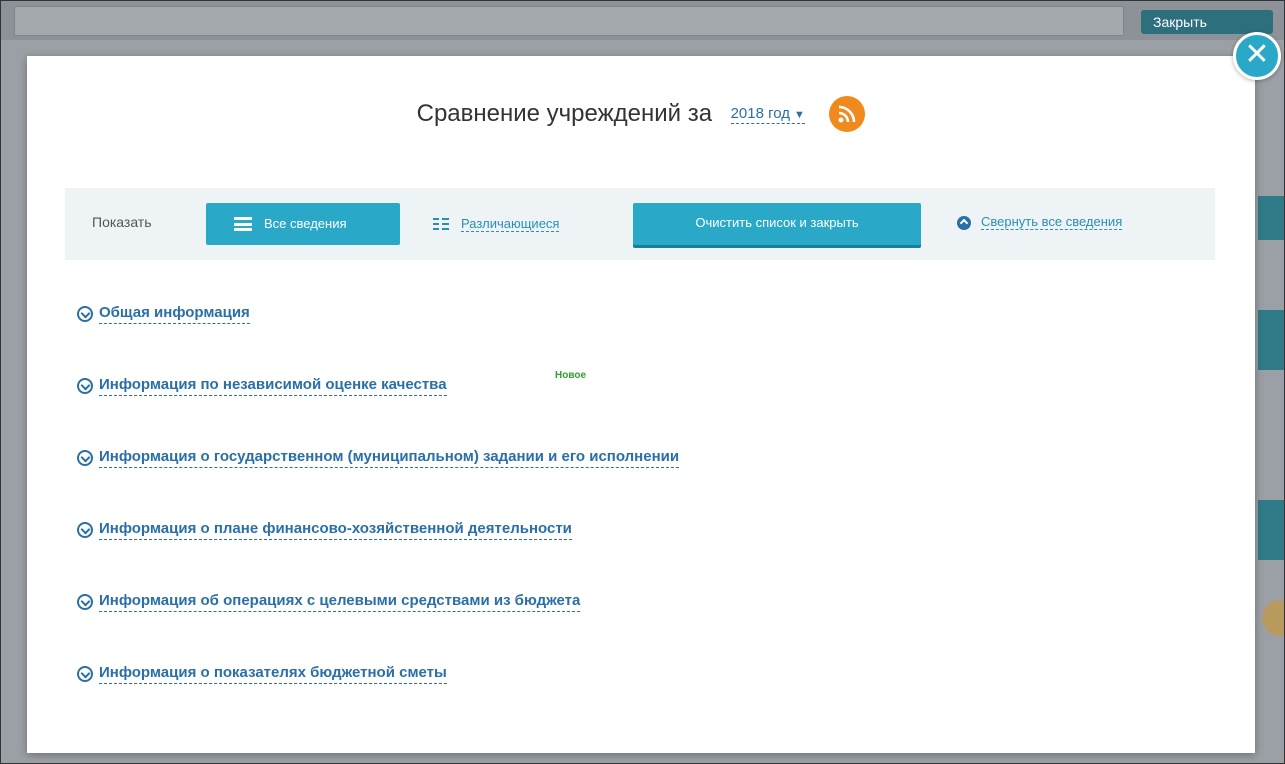 The width and height of the screenshot is (1285, 764). I want to click on differing-button: Различающиеся, so click(514, 224).